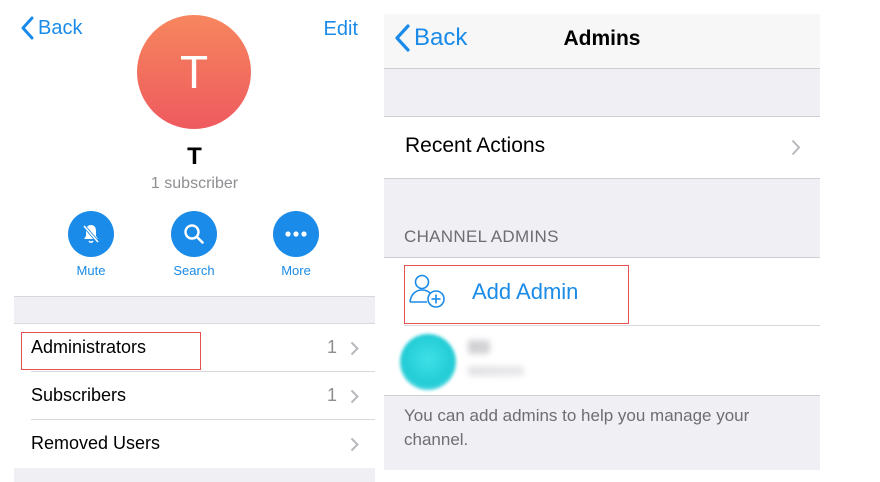  I want to click on avatar-initial: T, so click(194, 72).